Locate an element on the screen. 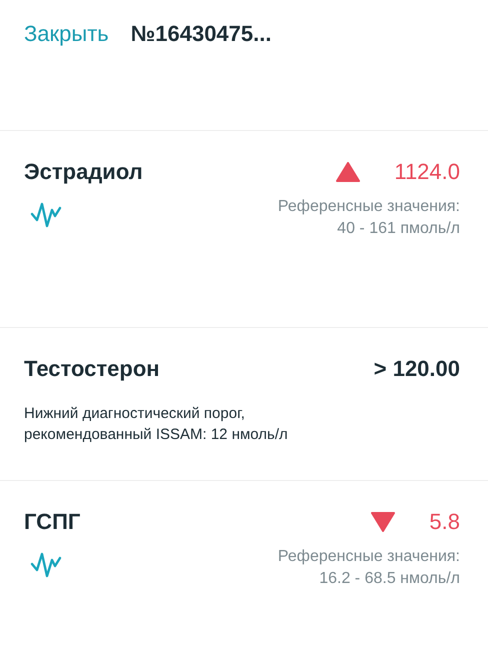 The height and width of the screenshot is (655, 488). reference-note: Нижний диагностический порог, рекомендованный ISSAM: 12 нмоль/л is located at coordinates (156, 424).